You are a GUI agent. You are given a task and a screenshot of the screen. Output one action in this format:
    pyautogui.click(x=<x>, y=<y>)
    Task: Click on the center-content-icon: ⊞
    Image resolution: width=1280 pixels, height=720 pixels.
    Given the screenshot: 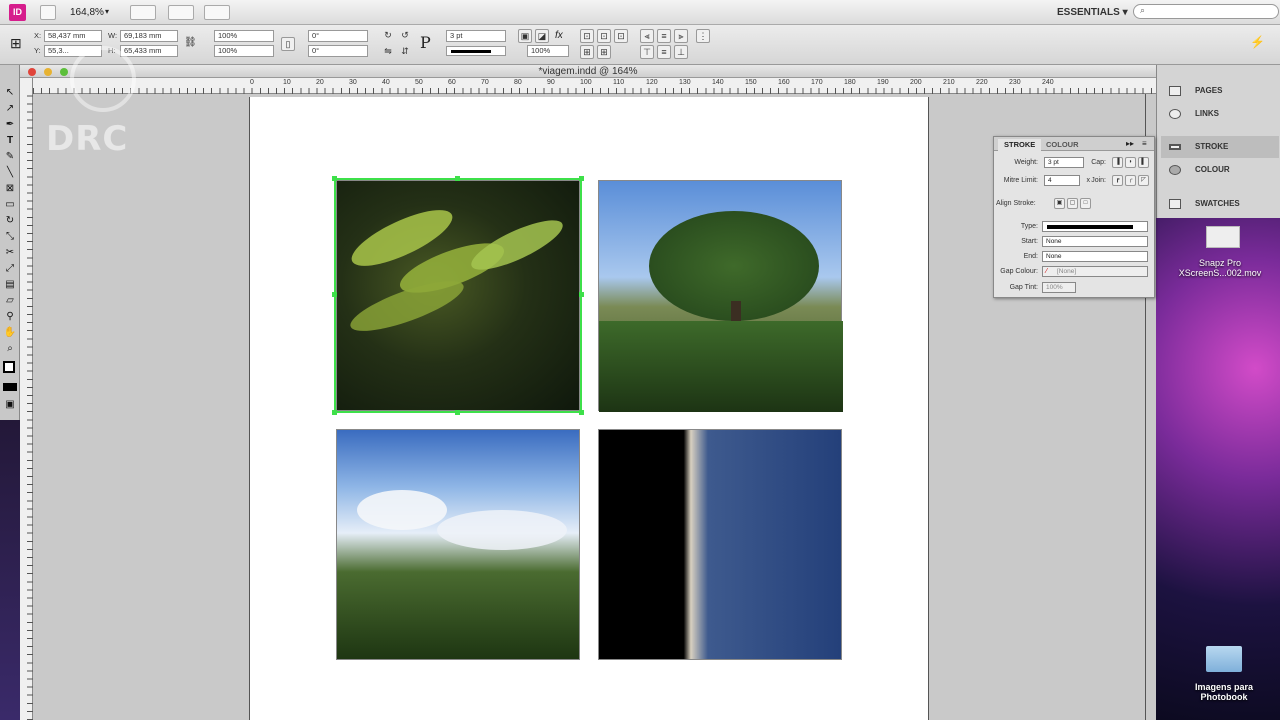 What is the action you would take?
    pyautogui.click(x=587, y=52)
    